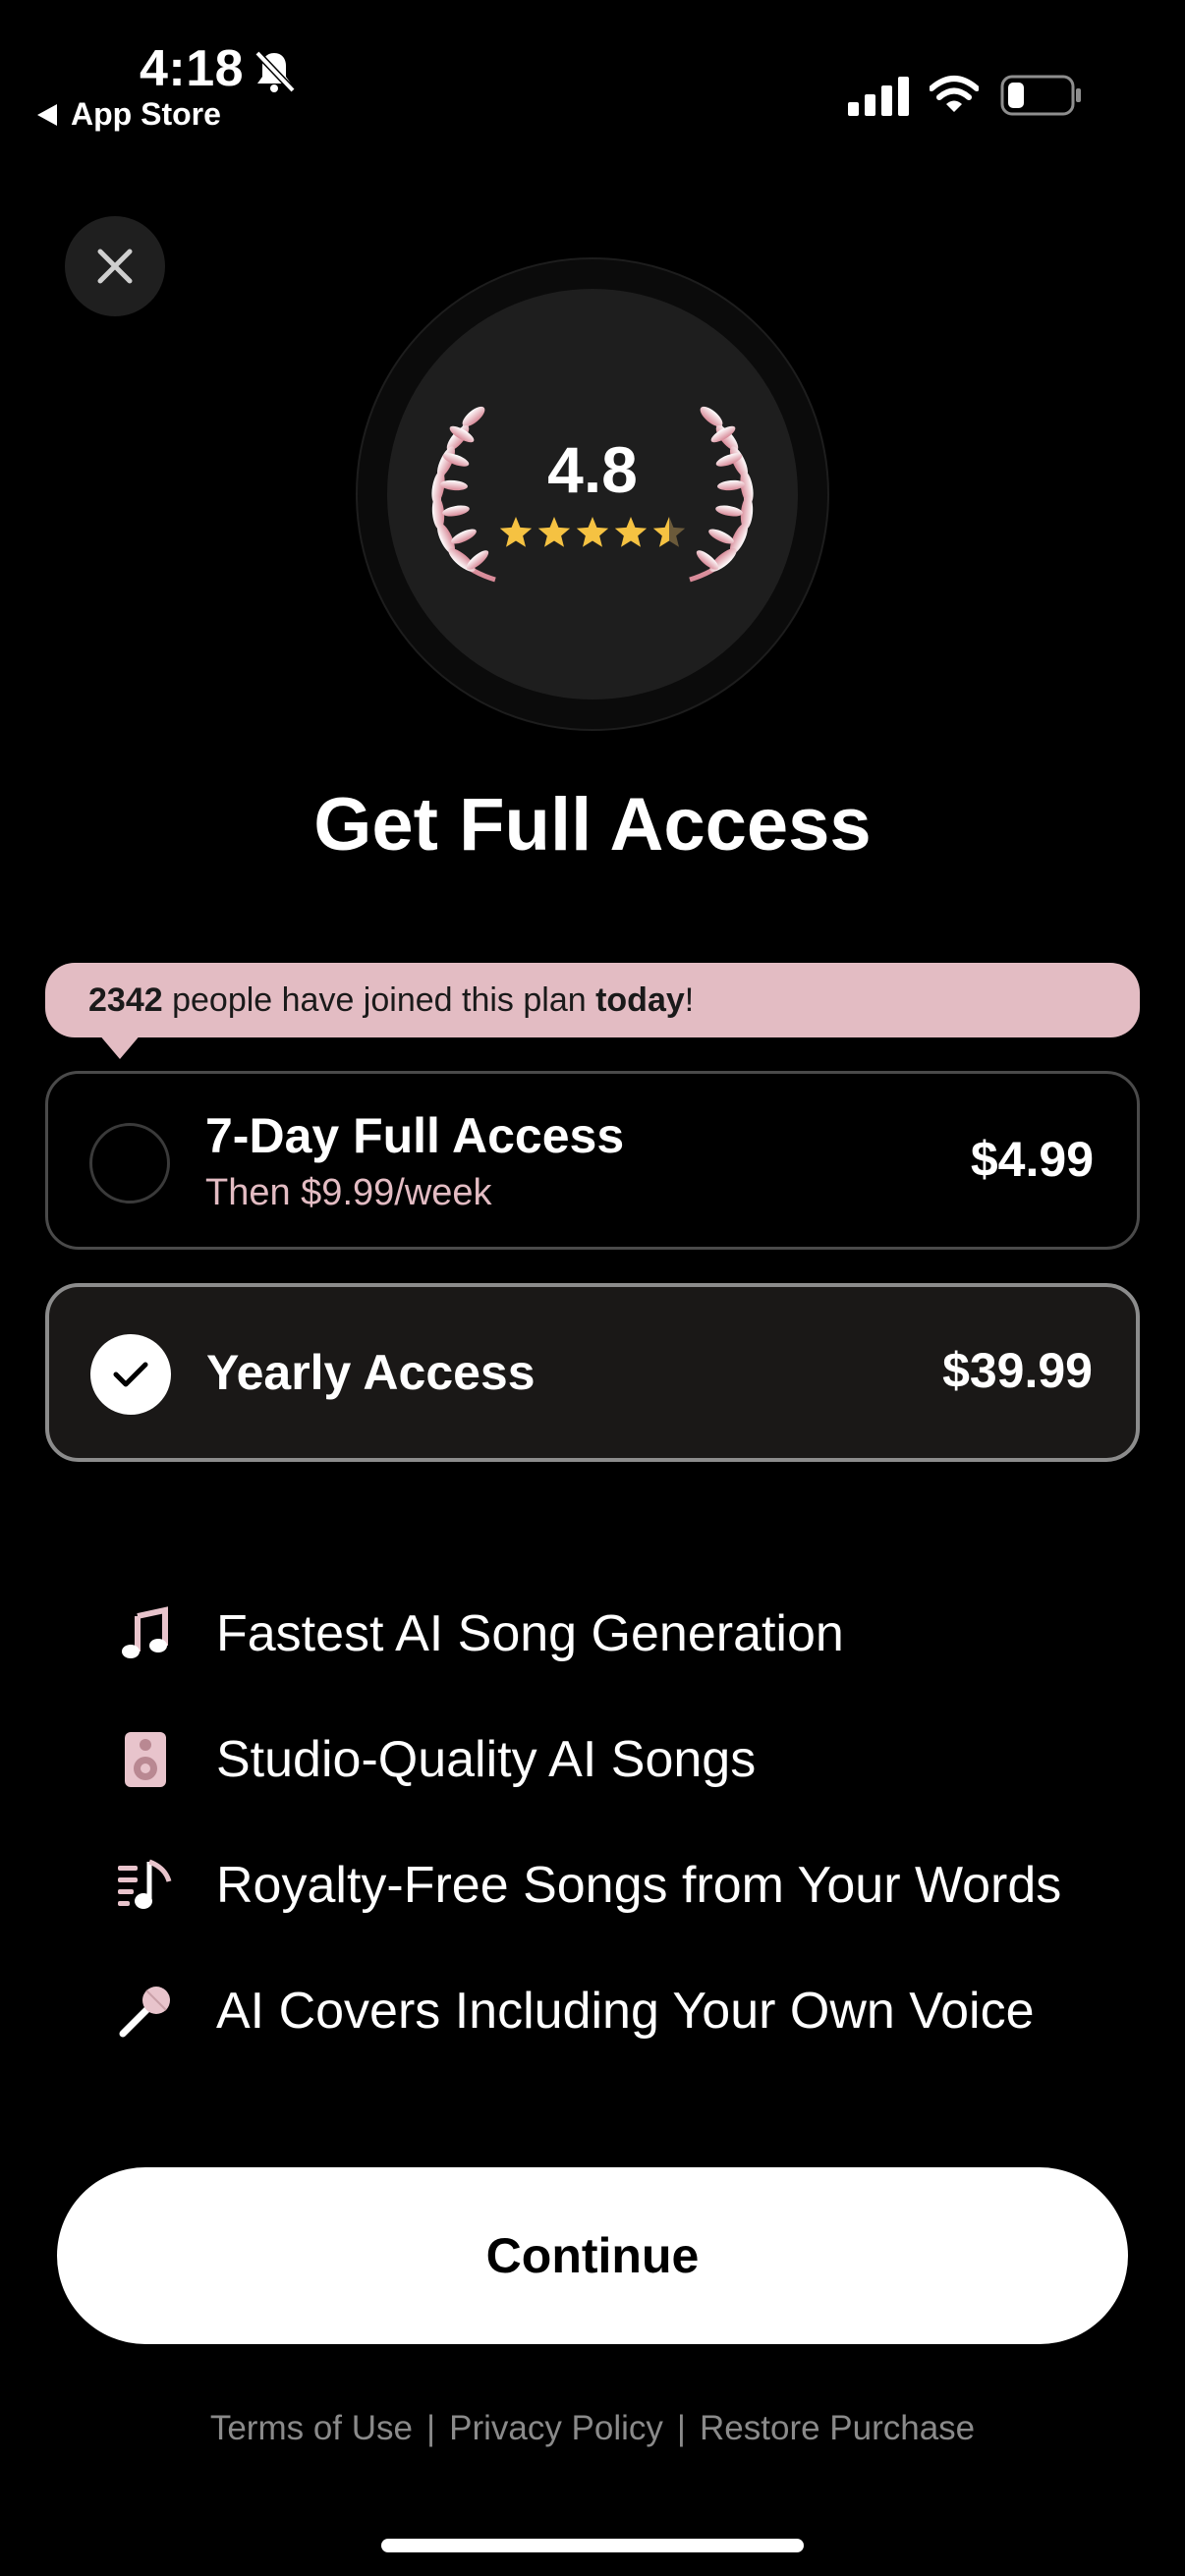 The height and width of the screenshot is (2576, 1185). I want to click on continue-button: Continue, so click(592, 2255).